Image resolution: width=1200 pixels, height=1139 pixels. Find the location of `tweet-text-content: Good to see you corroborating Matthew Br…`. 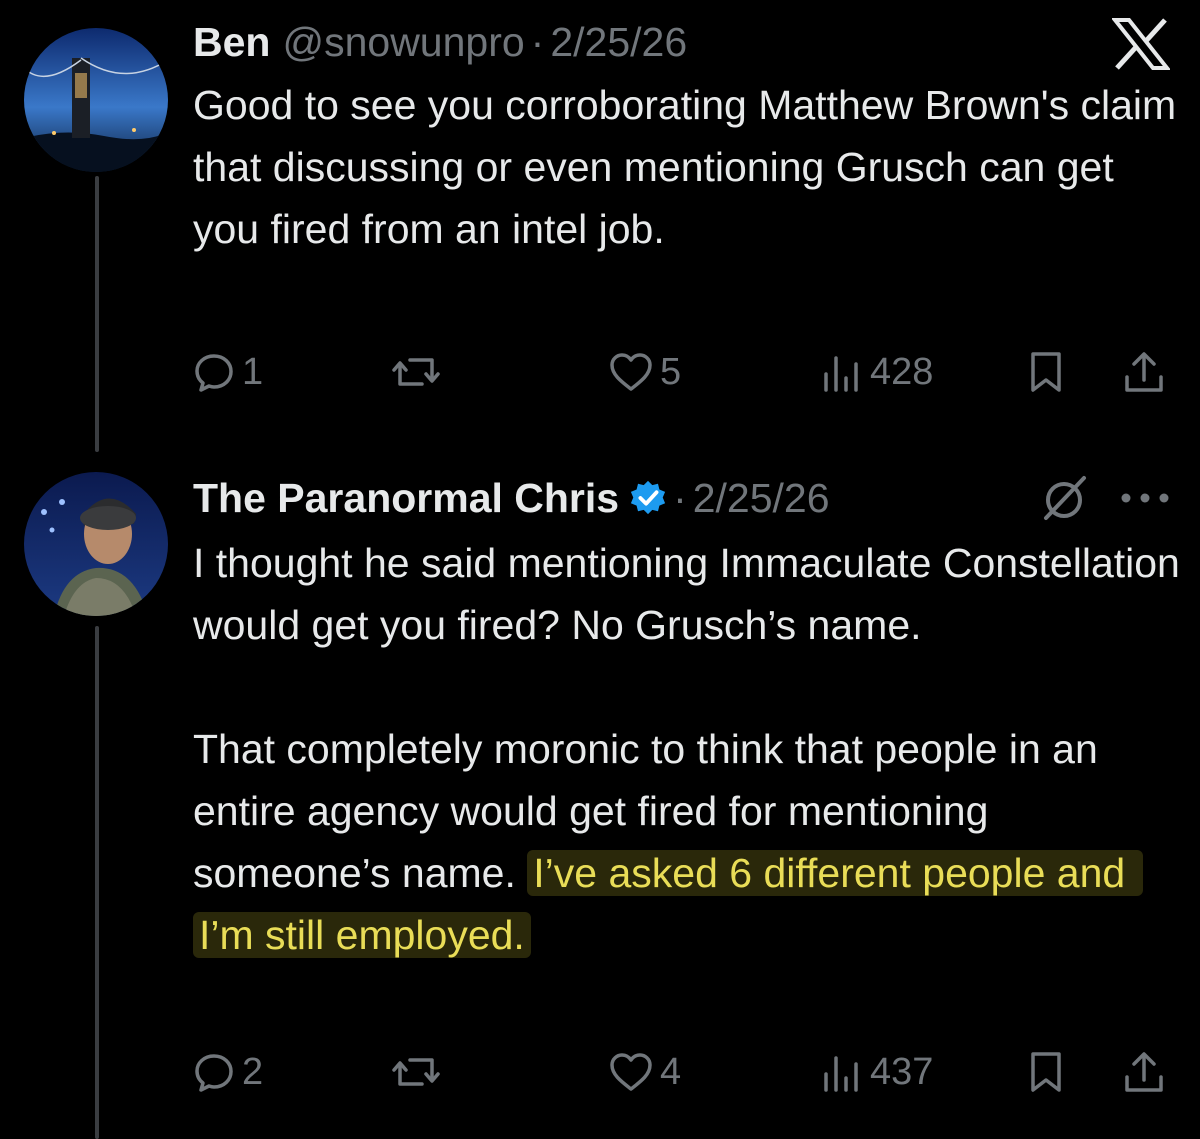

tweet-text-content: Good to see you corroborating Matthew Br… is located at coordinates (690, 167).